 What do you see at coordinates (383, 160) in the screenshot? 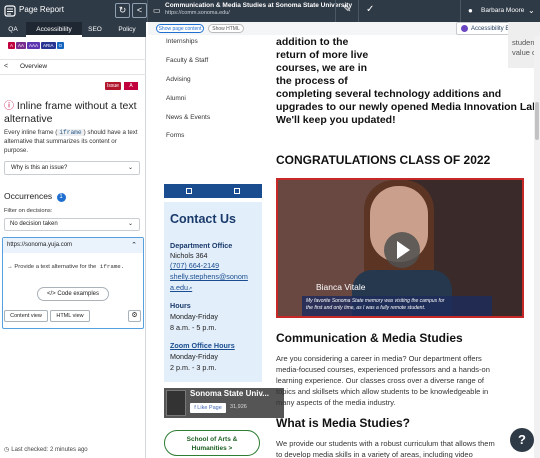
I see `congrats-heading: CONGRATULATIONS CLASS OF 2022` at bounding box center [383, 160].